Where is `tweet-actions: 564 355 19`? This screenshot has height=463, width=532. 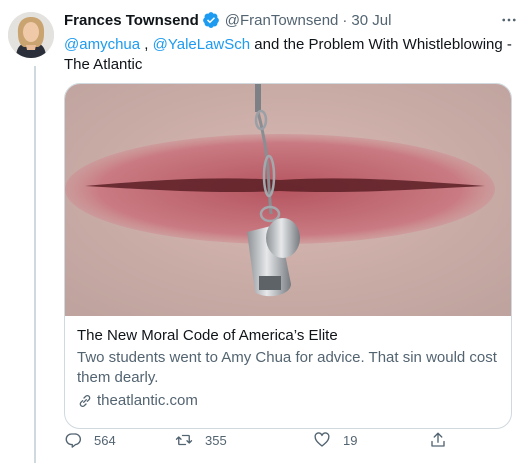 tweet-actions: 564 355 19 is located at coordinates (292, 441).